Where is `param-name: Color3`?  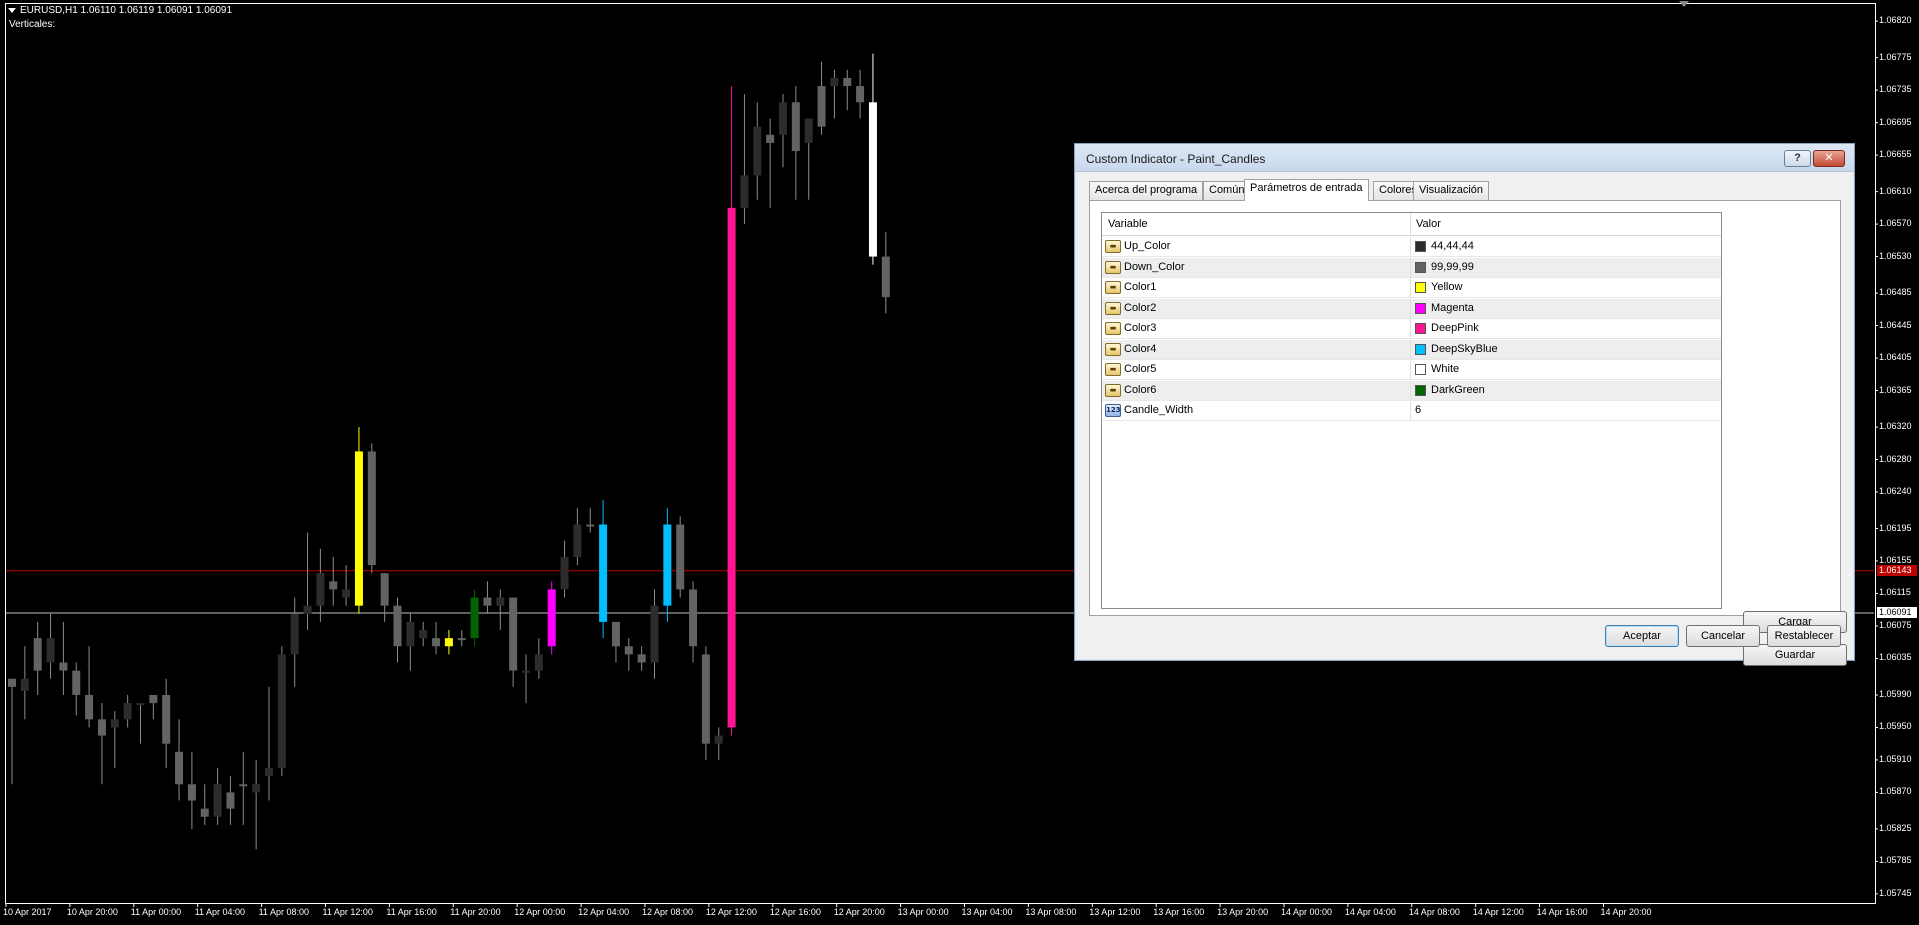 param-name: Color3 is located at coordinates (1140, 328).